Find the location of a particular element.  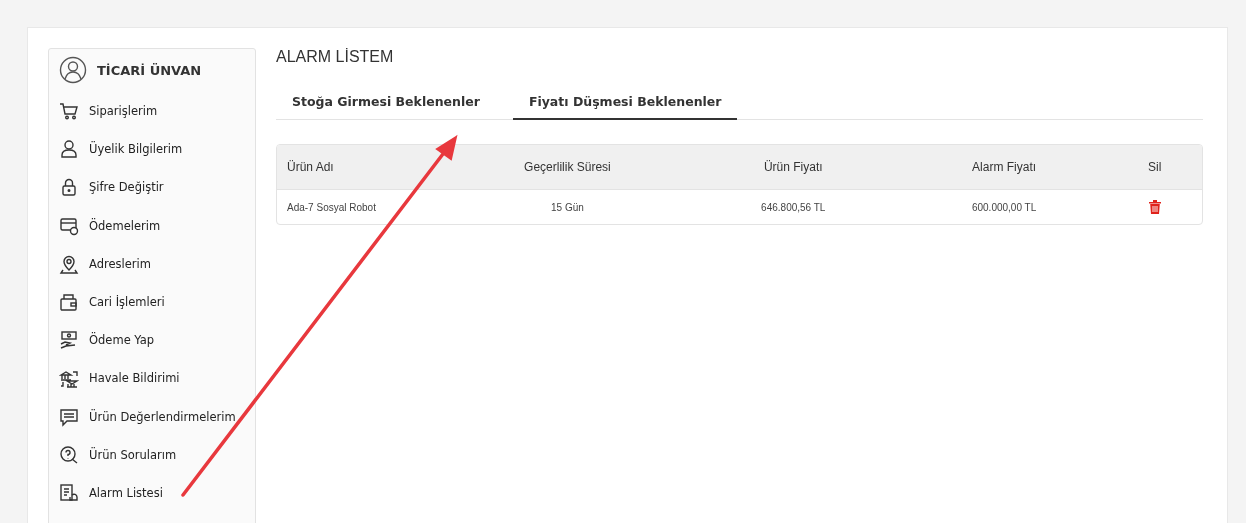

page-title: ALARM LİSTEM is located at coordinates (335, 57).